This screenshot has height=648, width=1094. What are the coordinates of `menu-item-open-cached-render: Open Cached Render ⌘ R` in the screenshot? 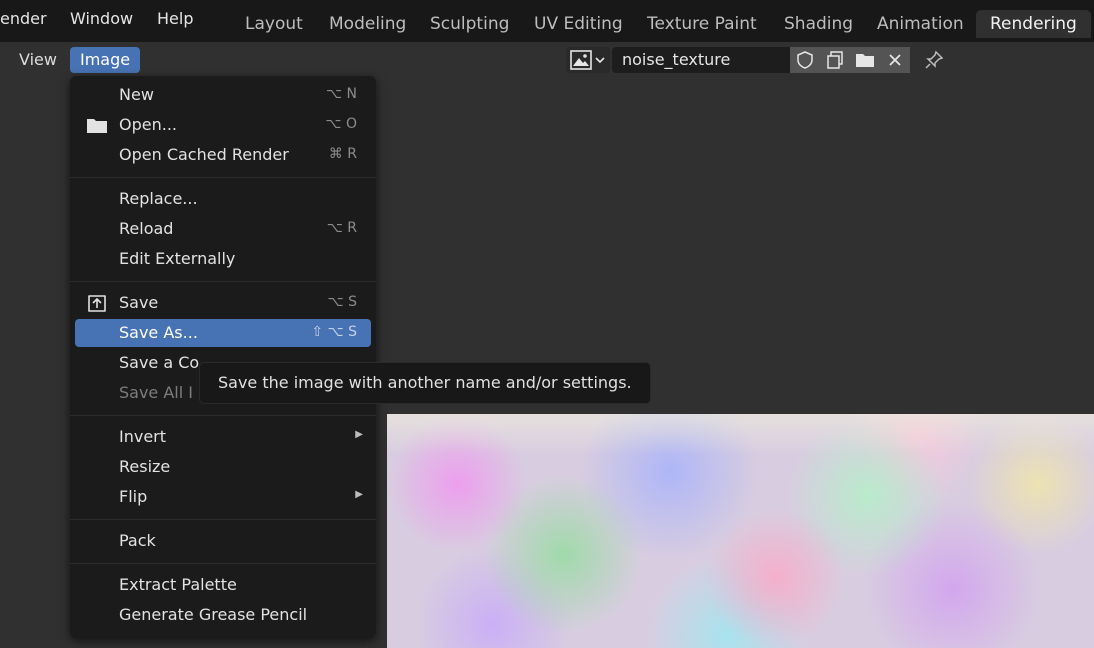 It's located at (223, 155).